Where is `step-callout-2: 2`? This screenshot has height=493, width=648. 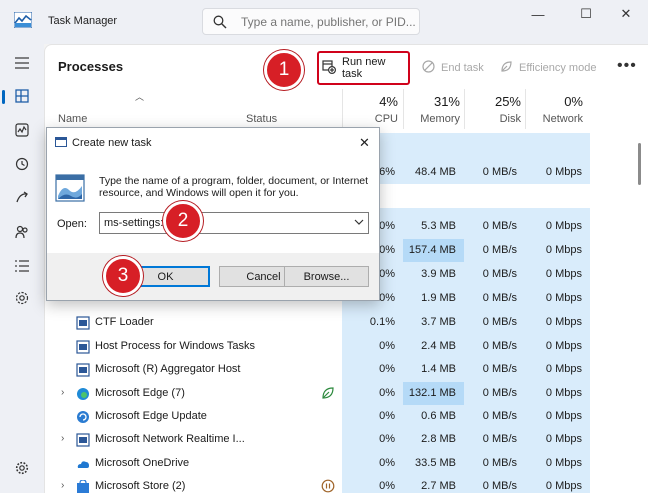
step-callout-2: 2 is located at coordinates (183, 221).